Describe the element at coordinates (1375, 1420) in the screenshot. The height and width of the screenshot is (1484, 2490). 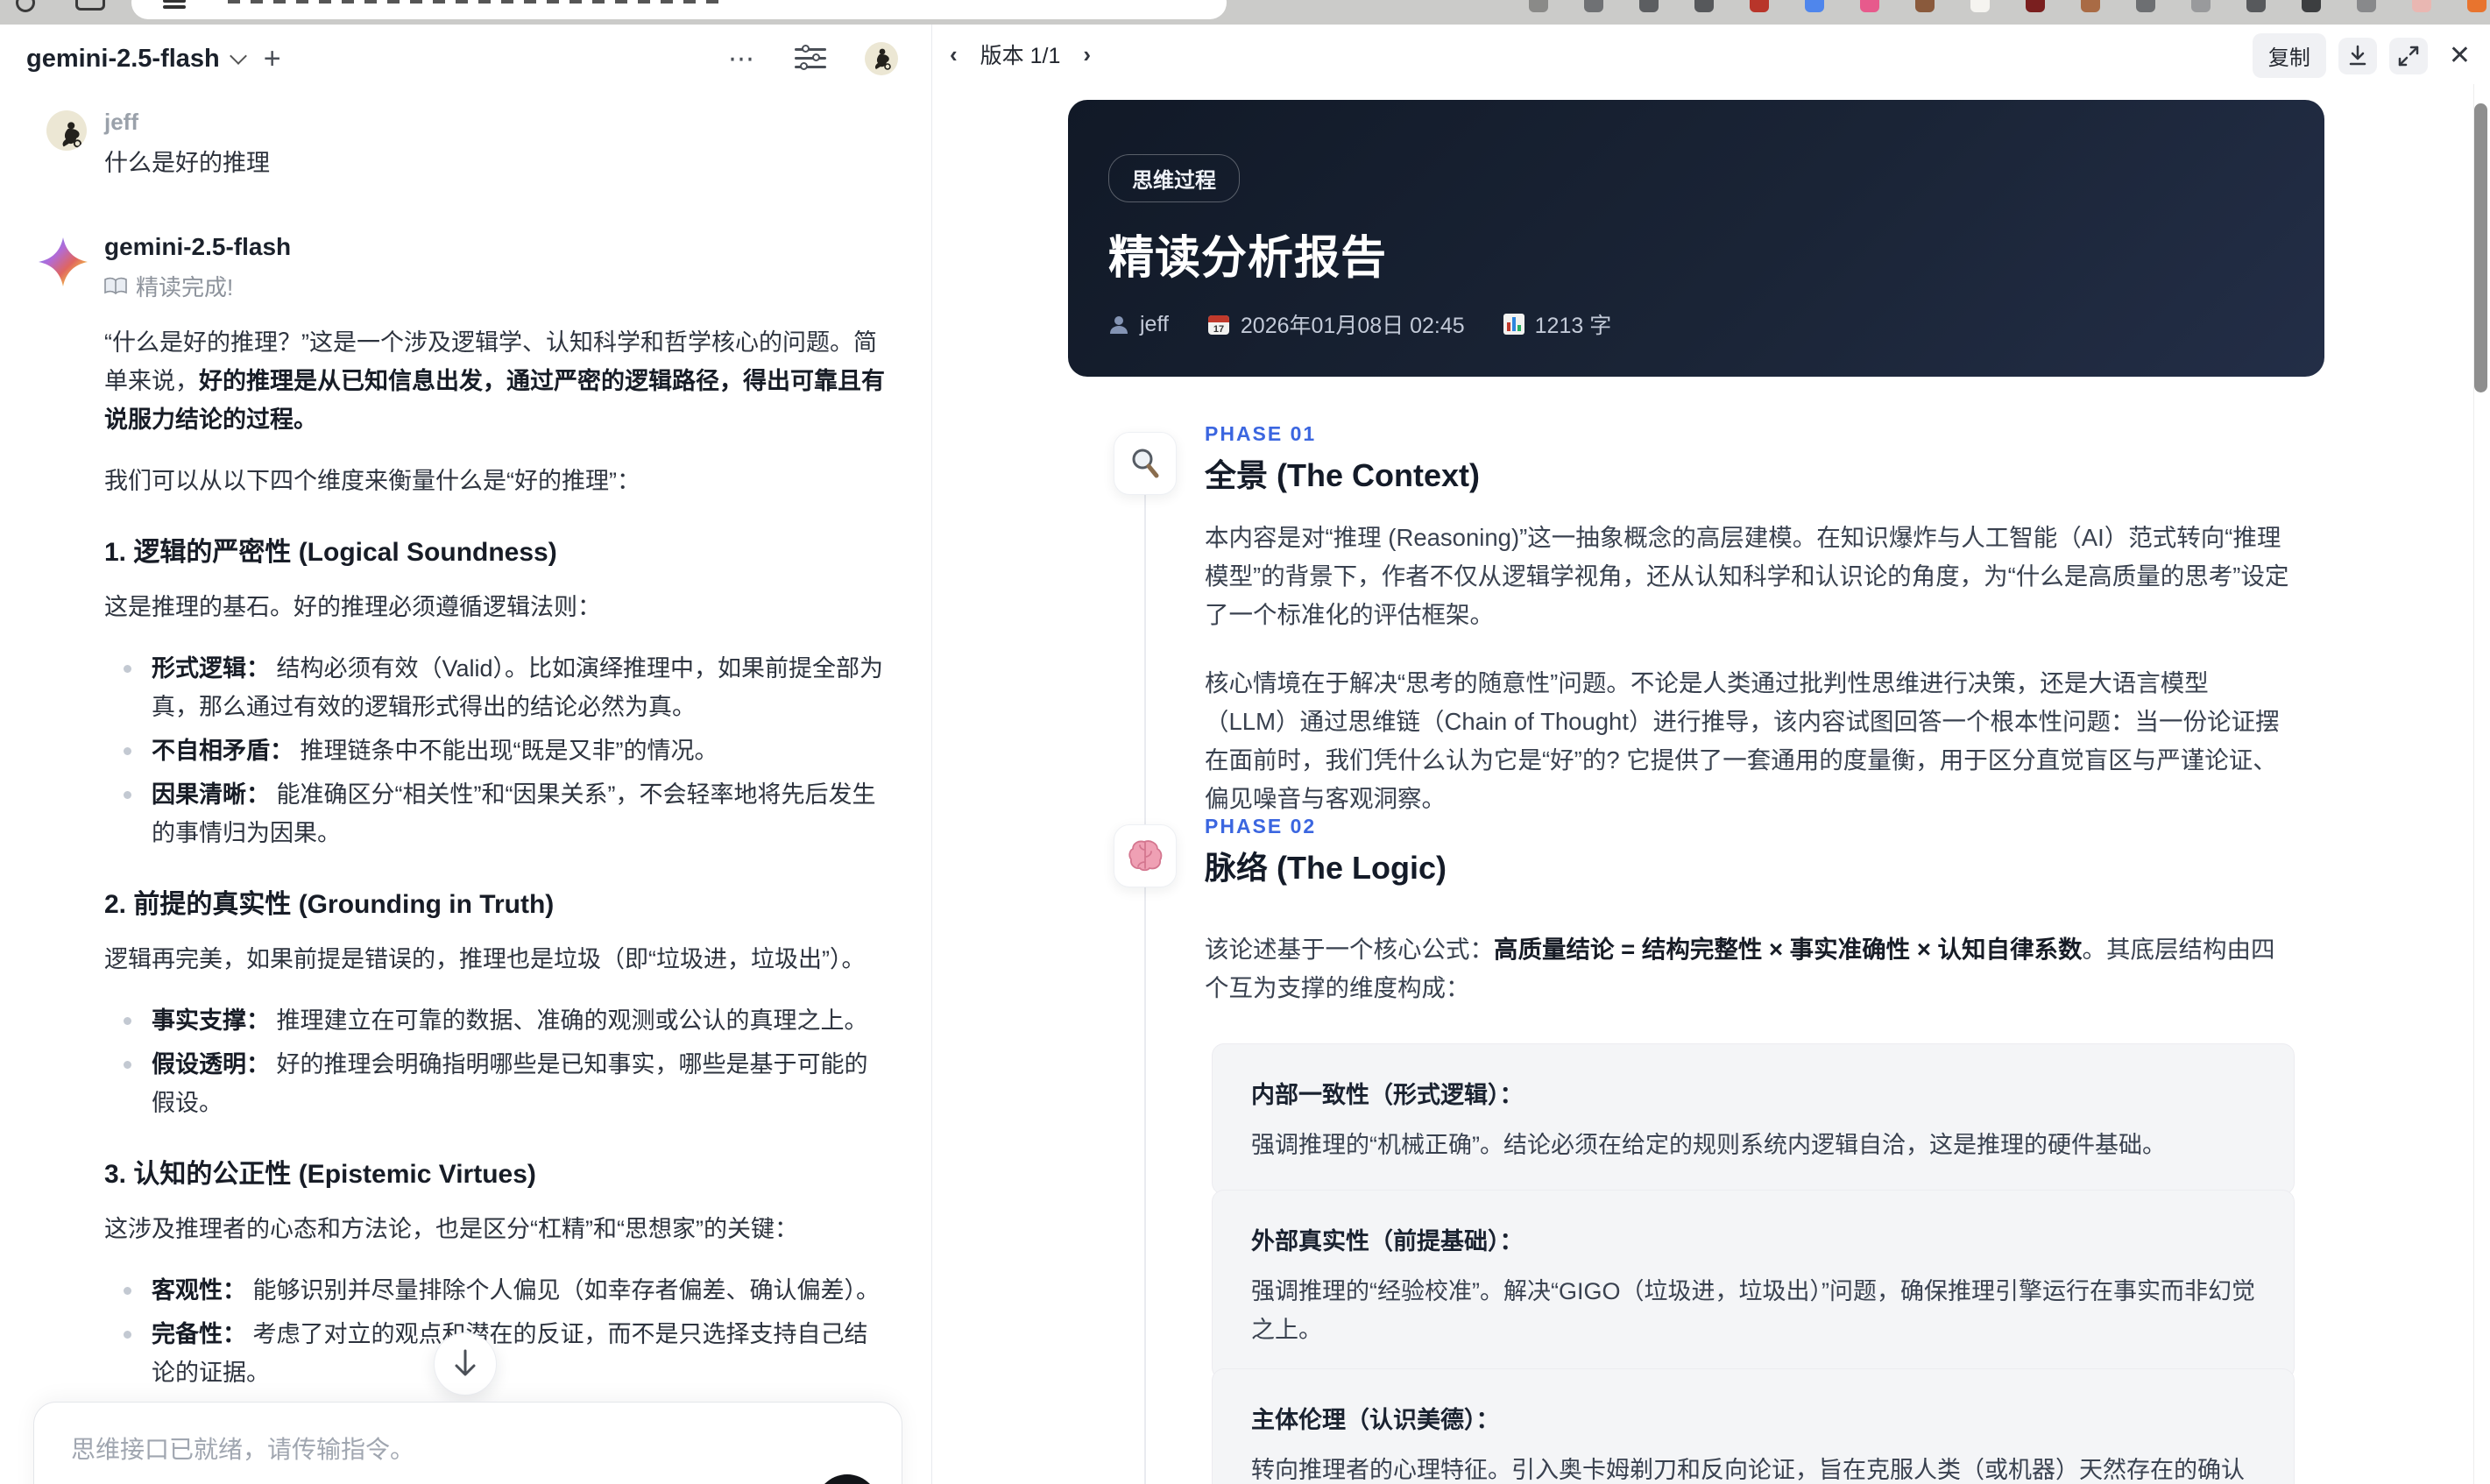
I see `logic-card-title: 主体伦理（认识美德）：` at that location.